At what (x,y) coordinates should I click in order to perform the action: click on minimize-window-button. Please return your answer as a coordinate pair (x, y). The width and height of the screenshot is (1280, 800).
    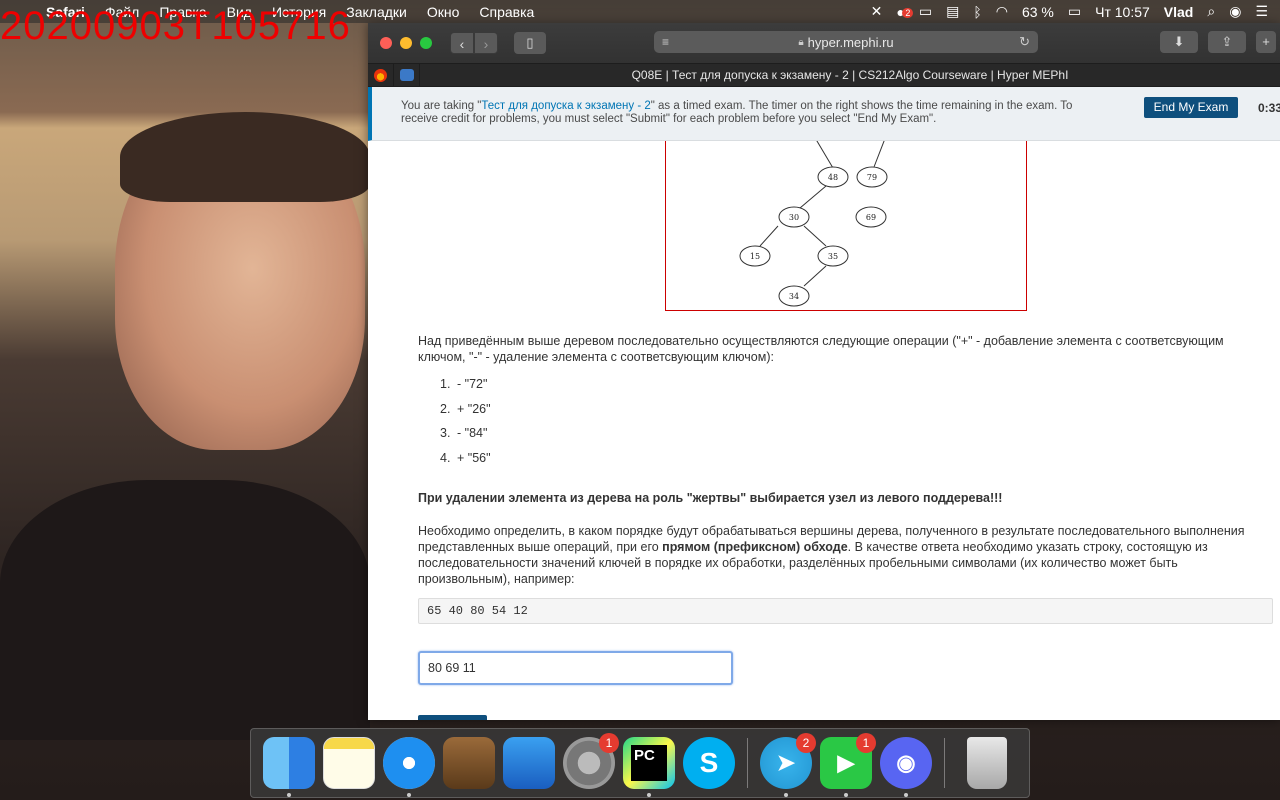
    Looking at the image, I should click on (406, 43).